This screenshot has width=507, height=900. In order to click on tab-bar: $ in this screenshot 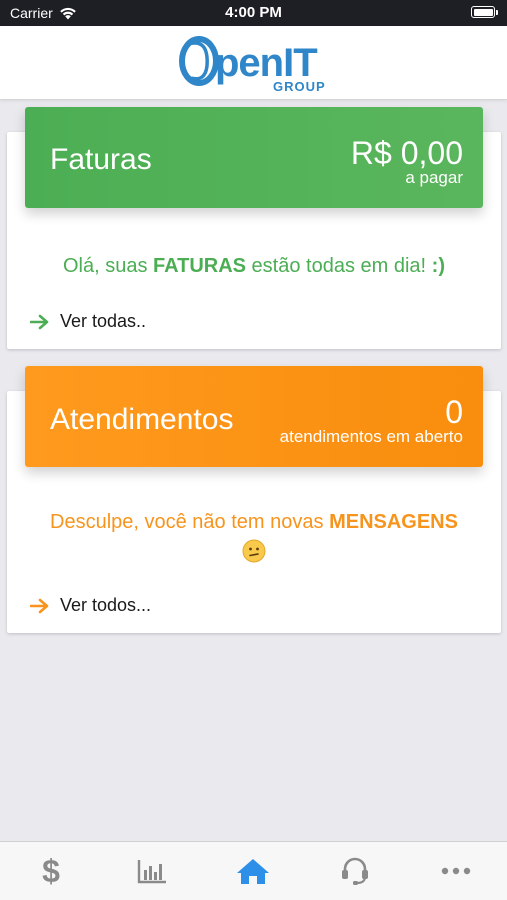, I will do `click(253, 870)`.